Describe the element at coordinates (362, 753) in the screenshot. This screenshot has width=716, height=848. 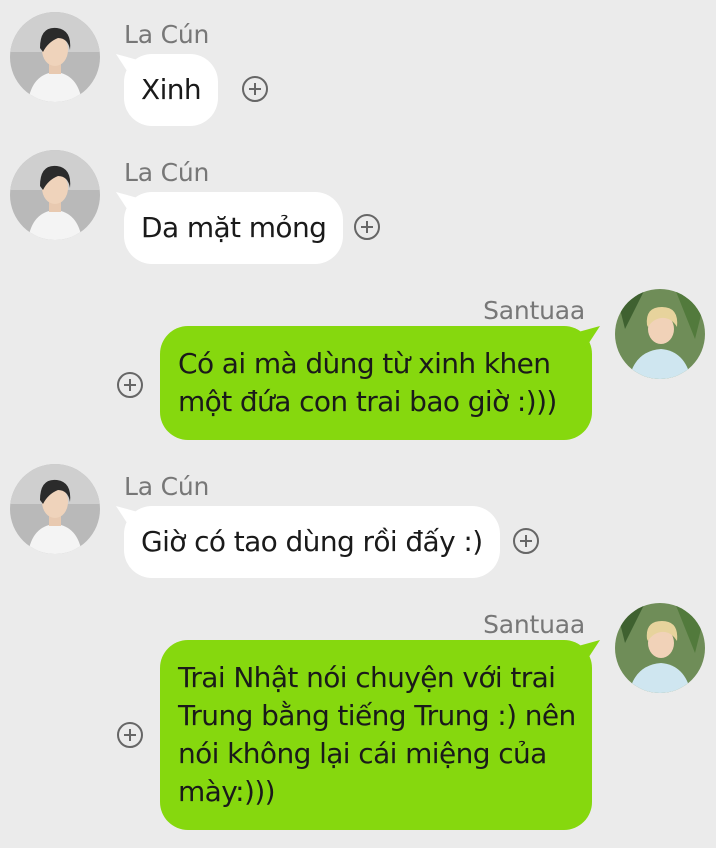
I see `message-line: nói không lại cái miệng của` at that location.